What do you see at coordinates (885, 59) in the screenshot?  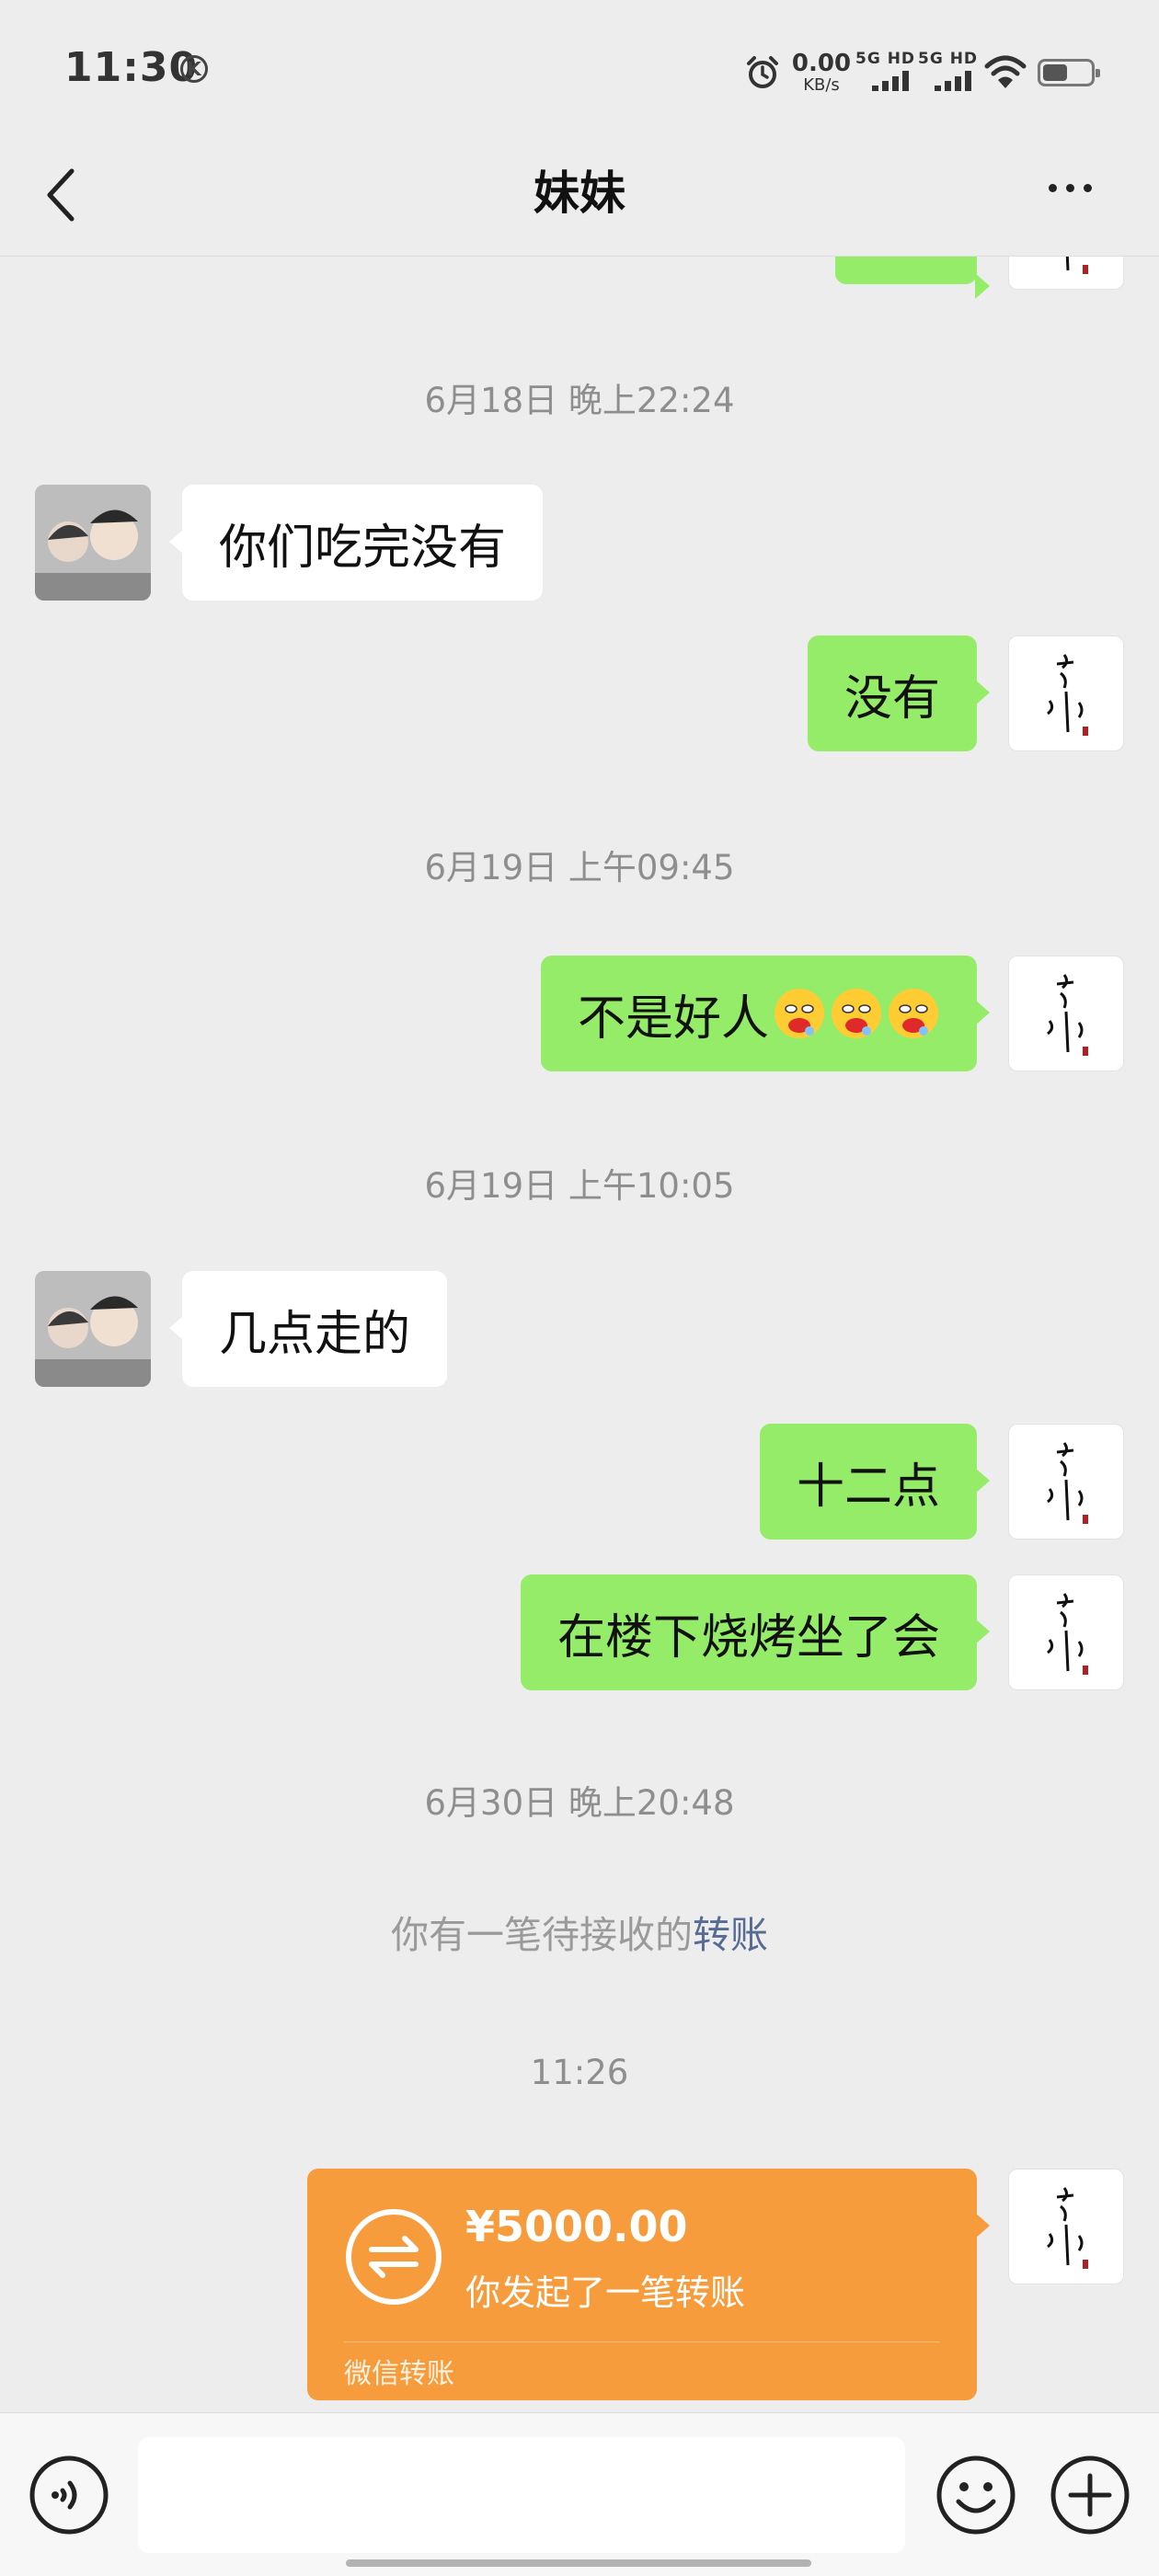 I see `sim1-label: 5G HD` at bounding box center [885, 59].